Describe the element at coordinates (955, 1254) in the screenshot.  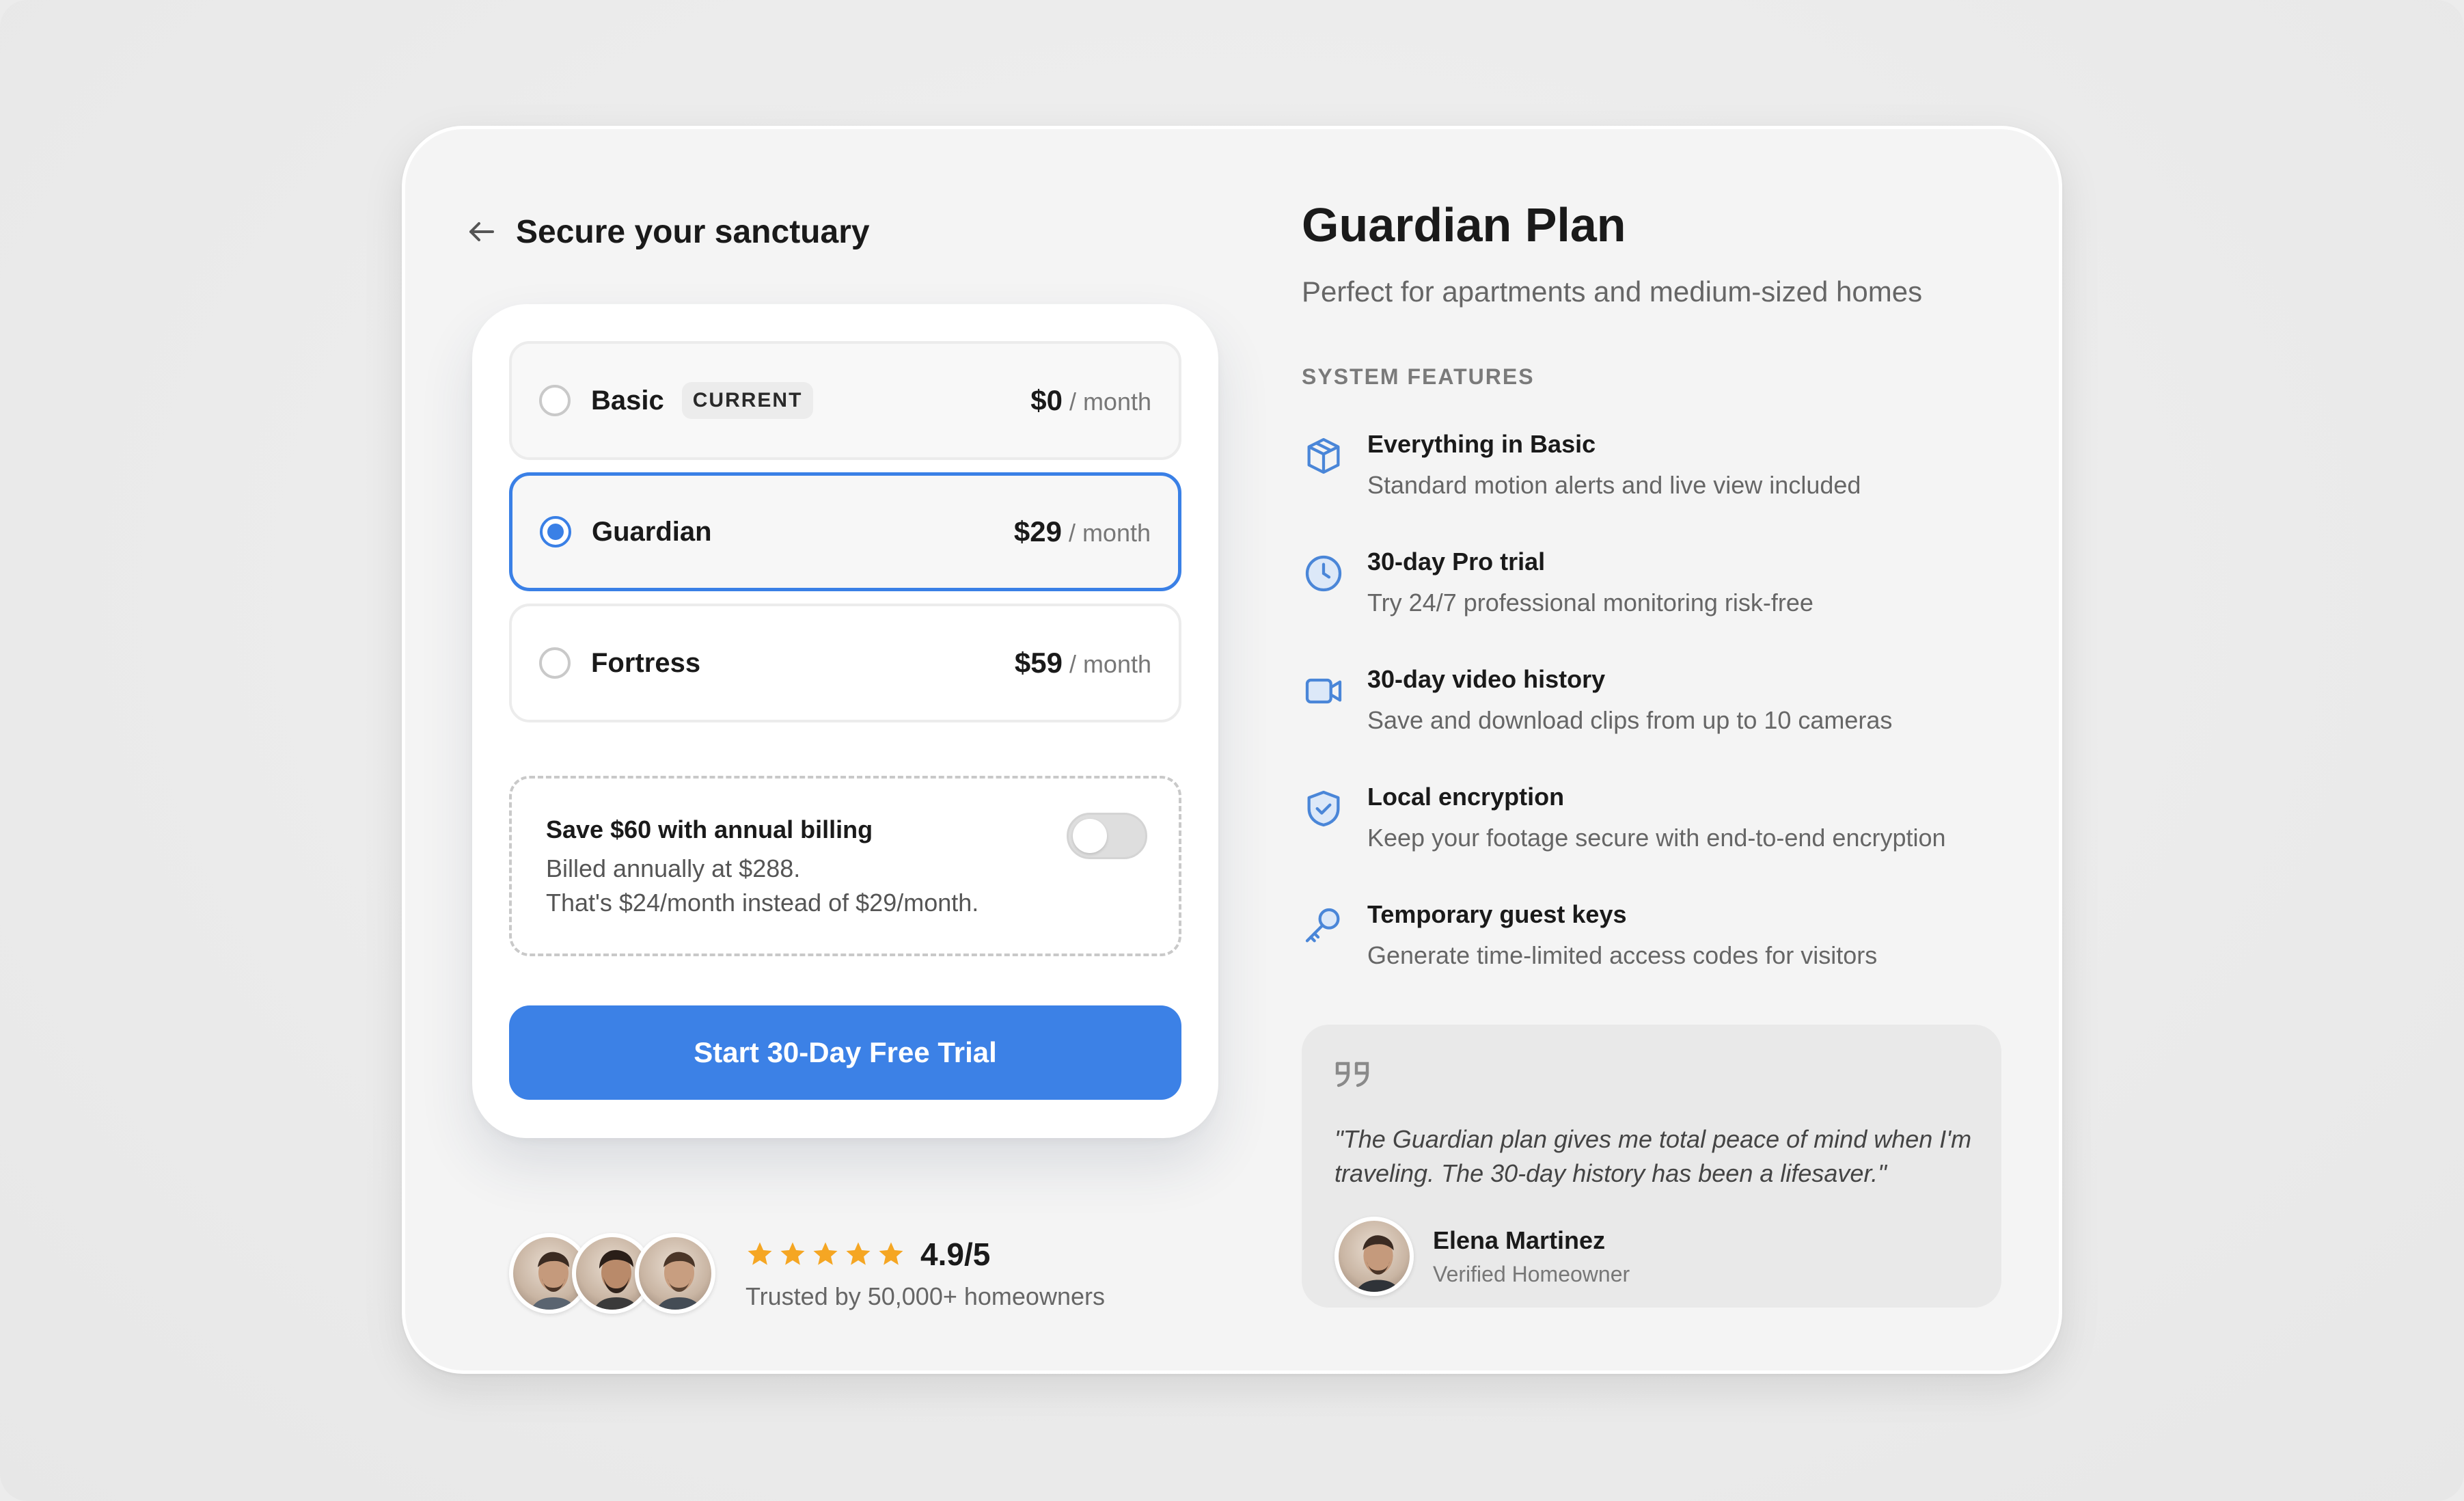
I see `rating-value: 4.9/5` at that location.